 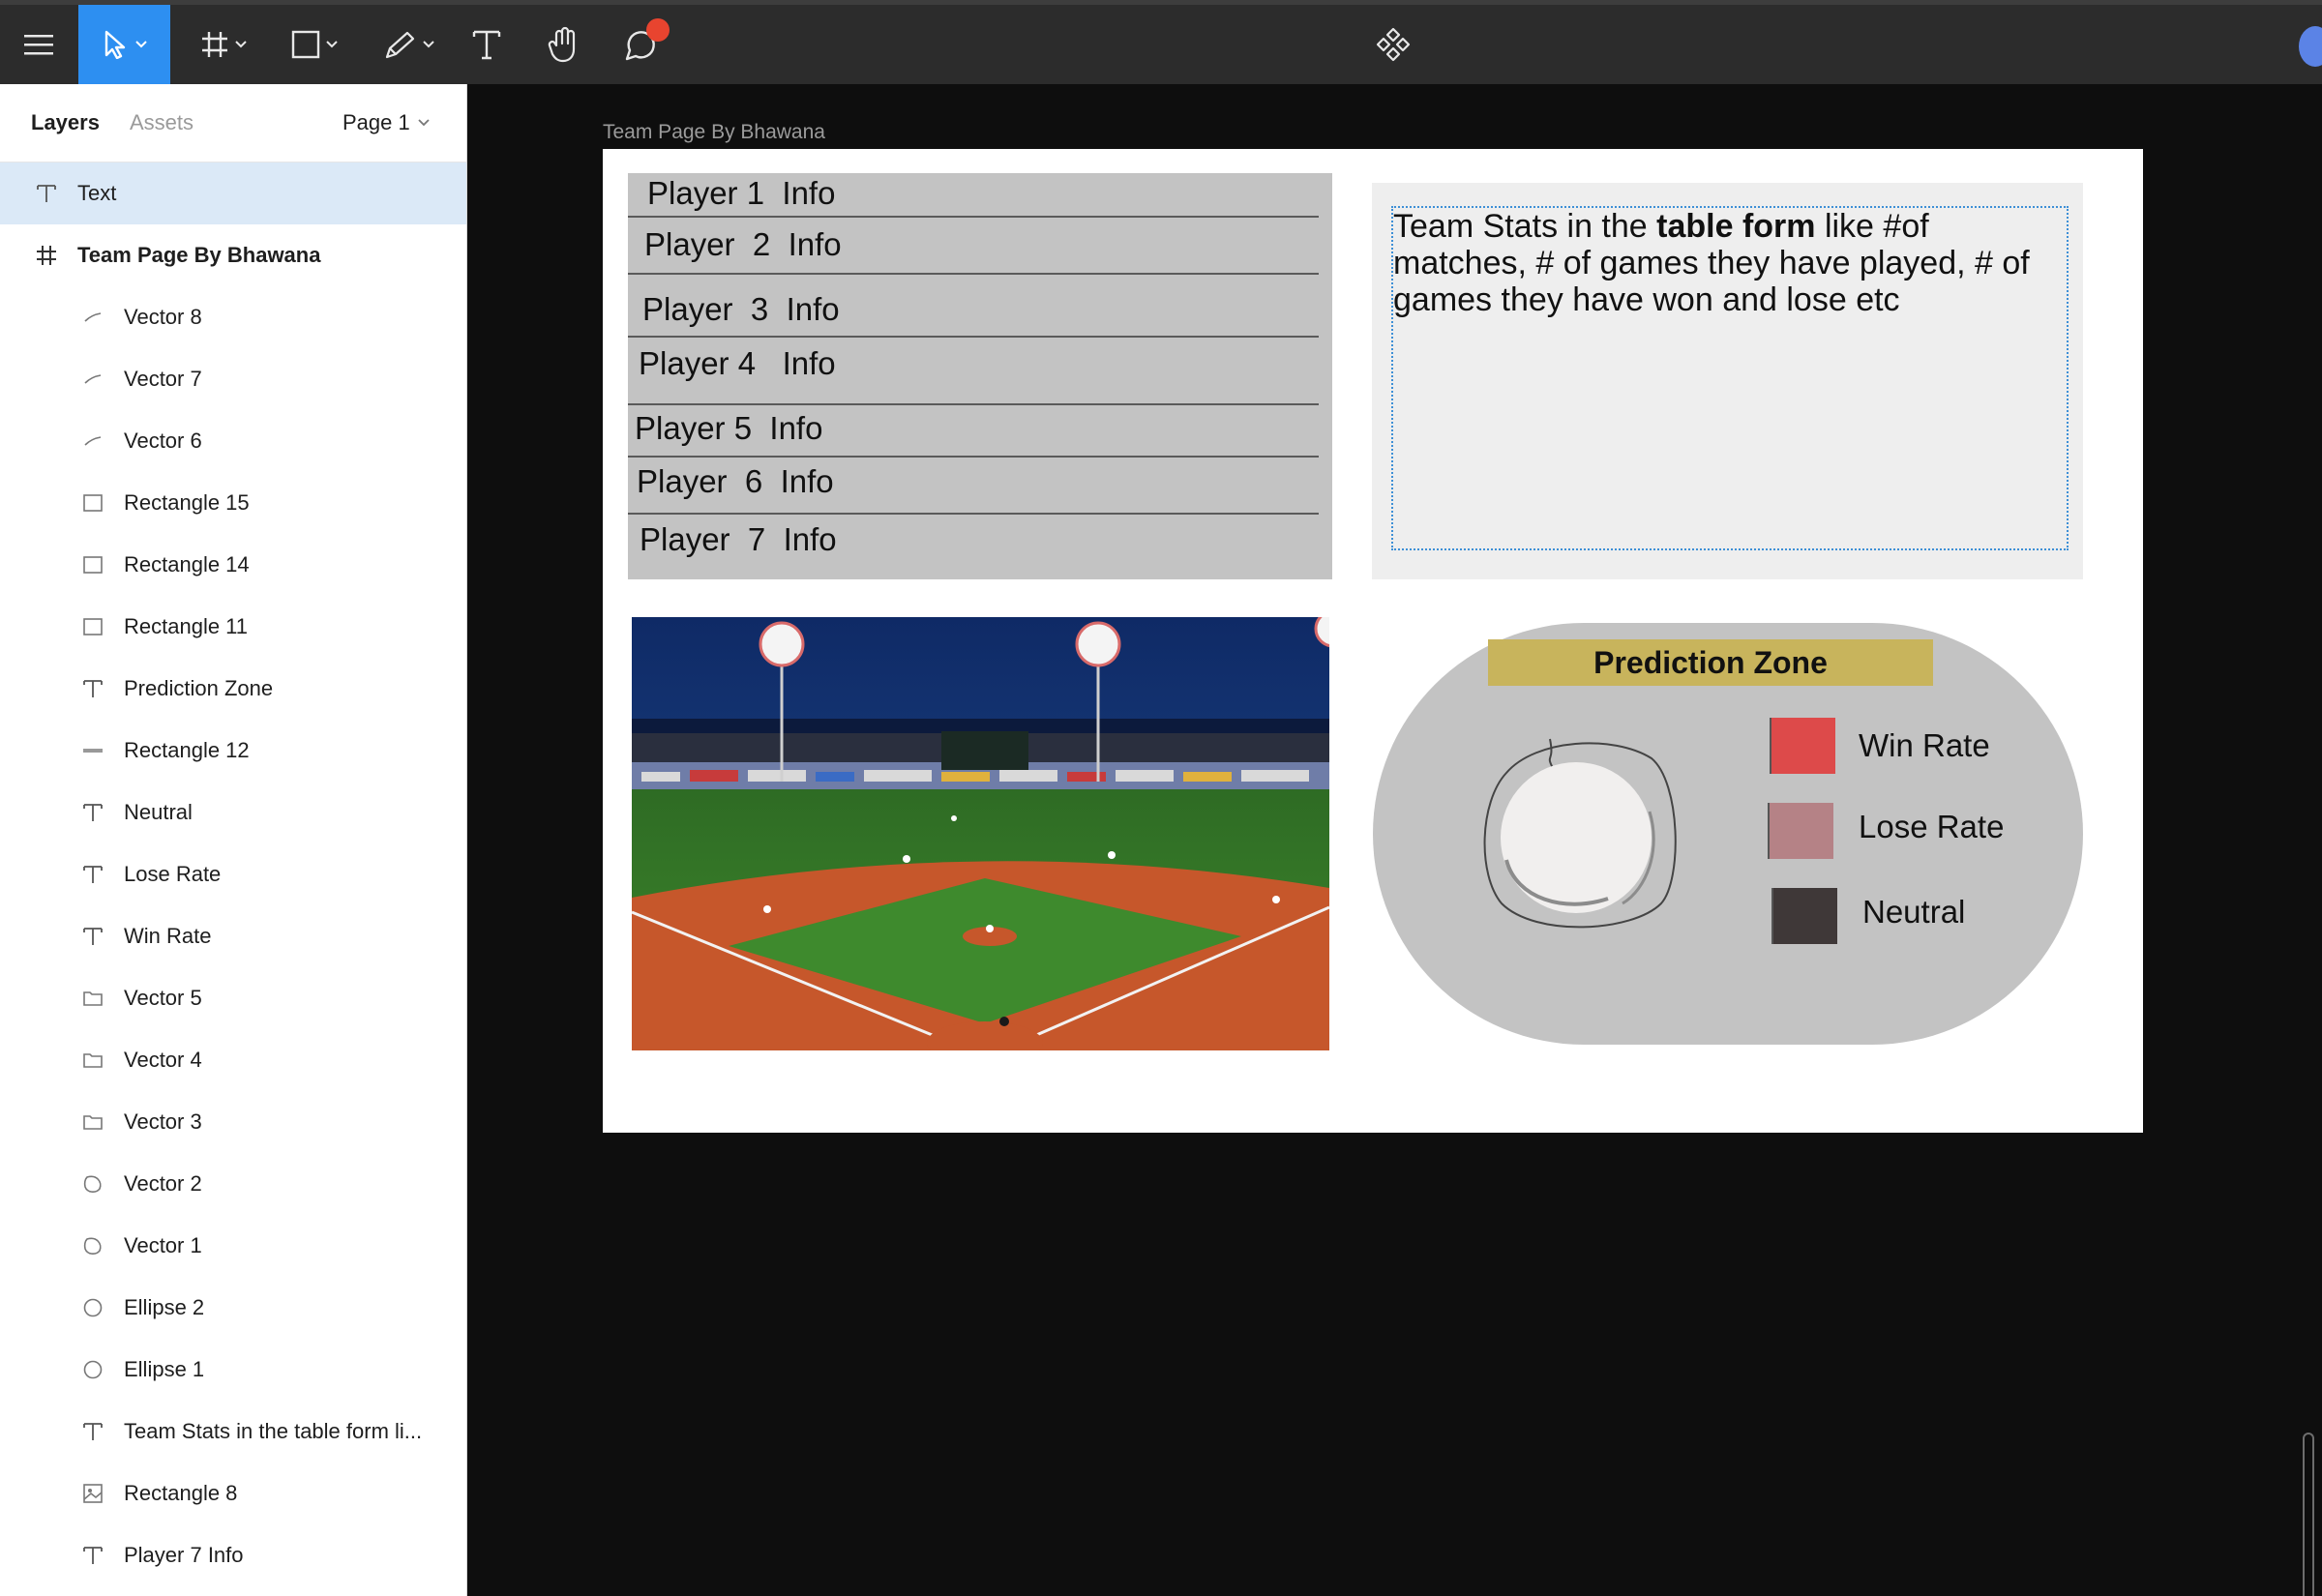 What do you see at coordinates (1931, 827) in the screenshot?
I see `lose-rate-label: Lose Rate` at bounding box center [1931, 827].